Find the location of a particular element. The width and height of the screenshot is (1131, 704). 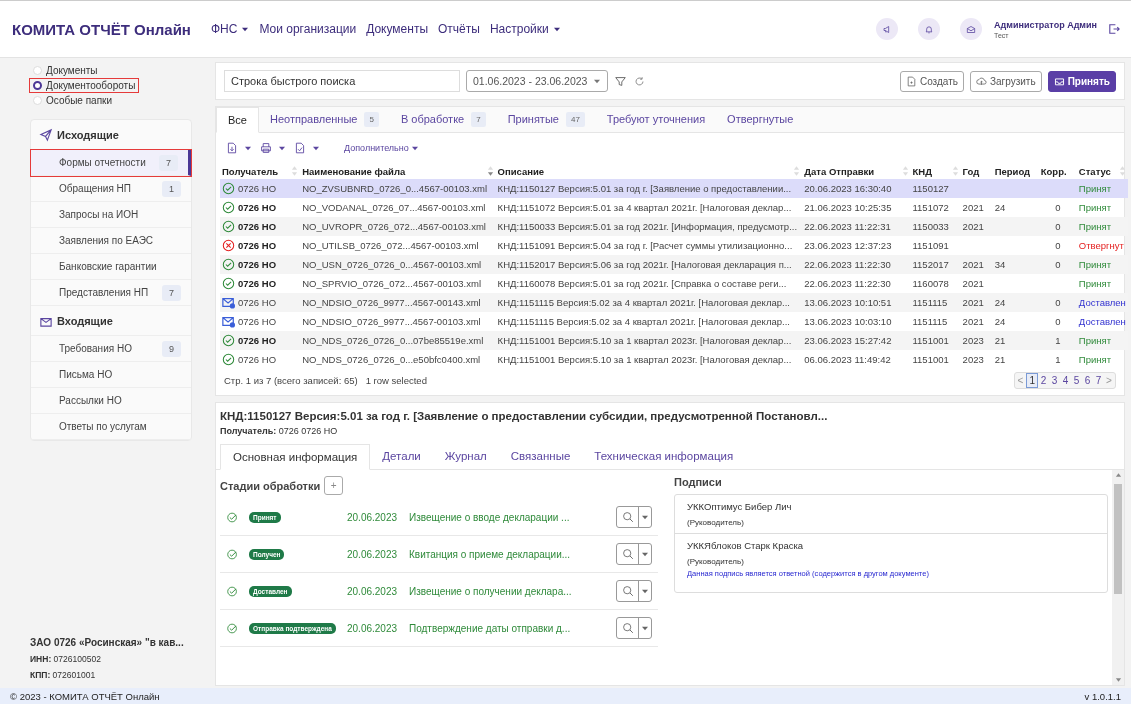

nav-menu-item: Настройки is located at coordinates (525, 29).